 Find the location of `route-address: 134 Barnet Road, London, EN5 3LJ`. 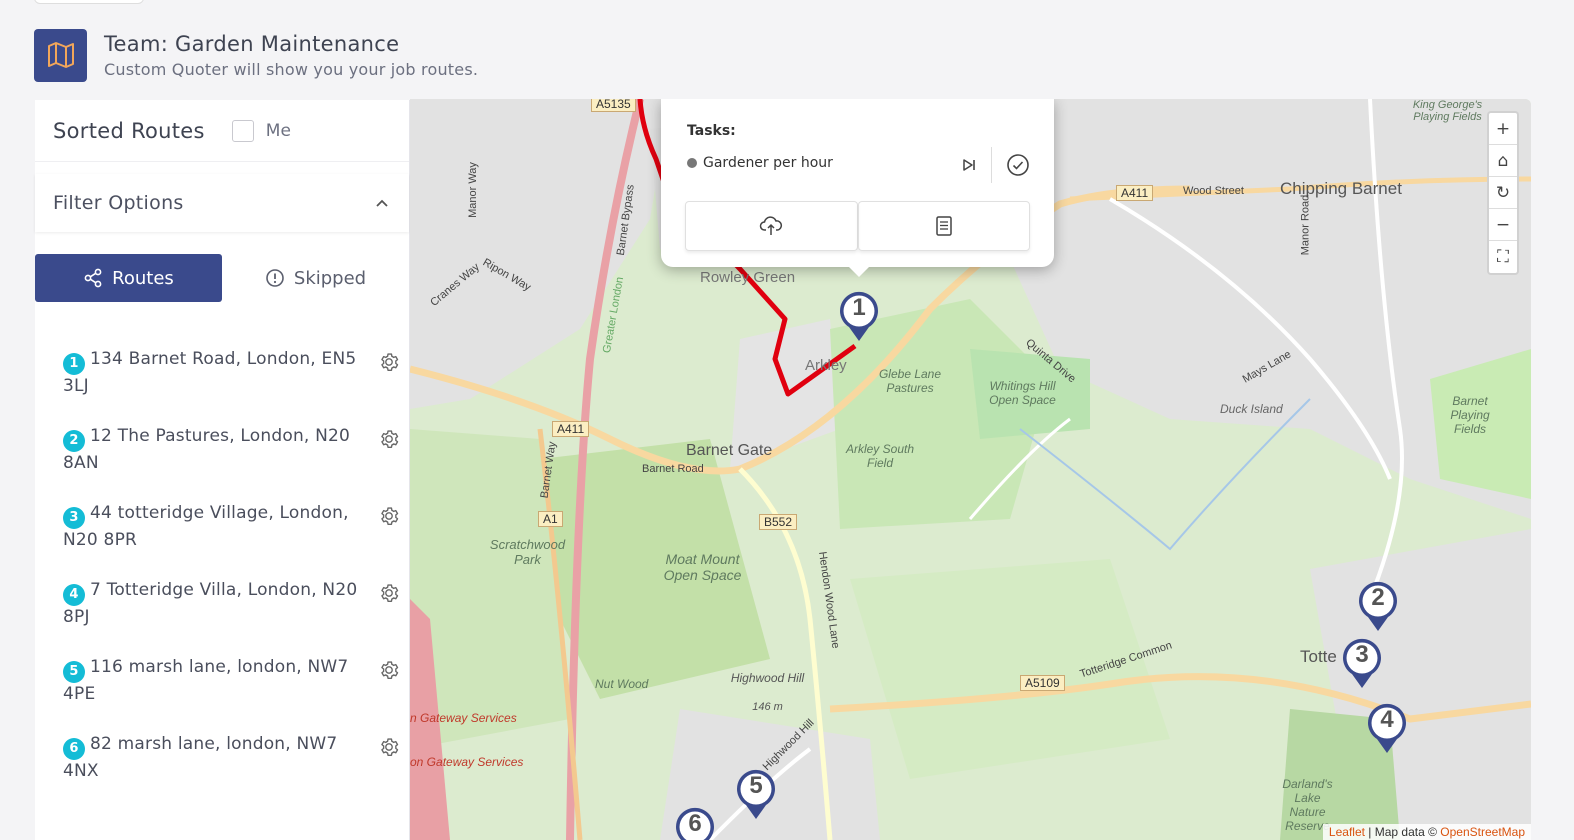

route-address: 134 Barnet Road, London, EN5 3LJ is located at coordinates (210, 372).